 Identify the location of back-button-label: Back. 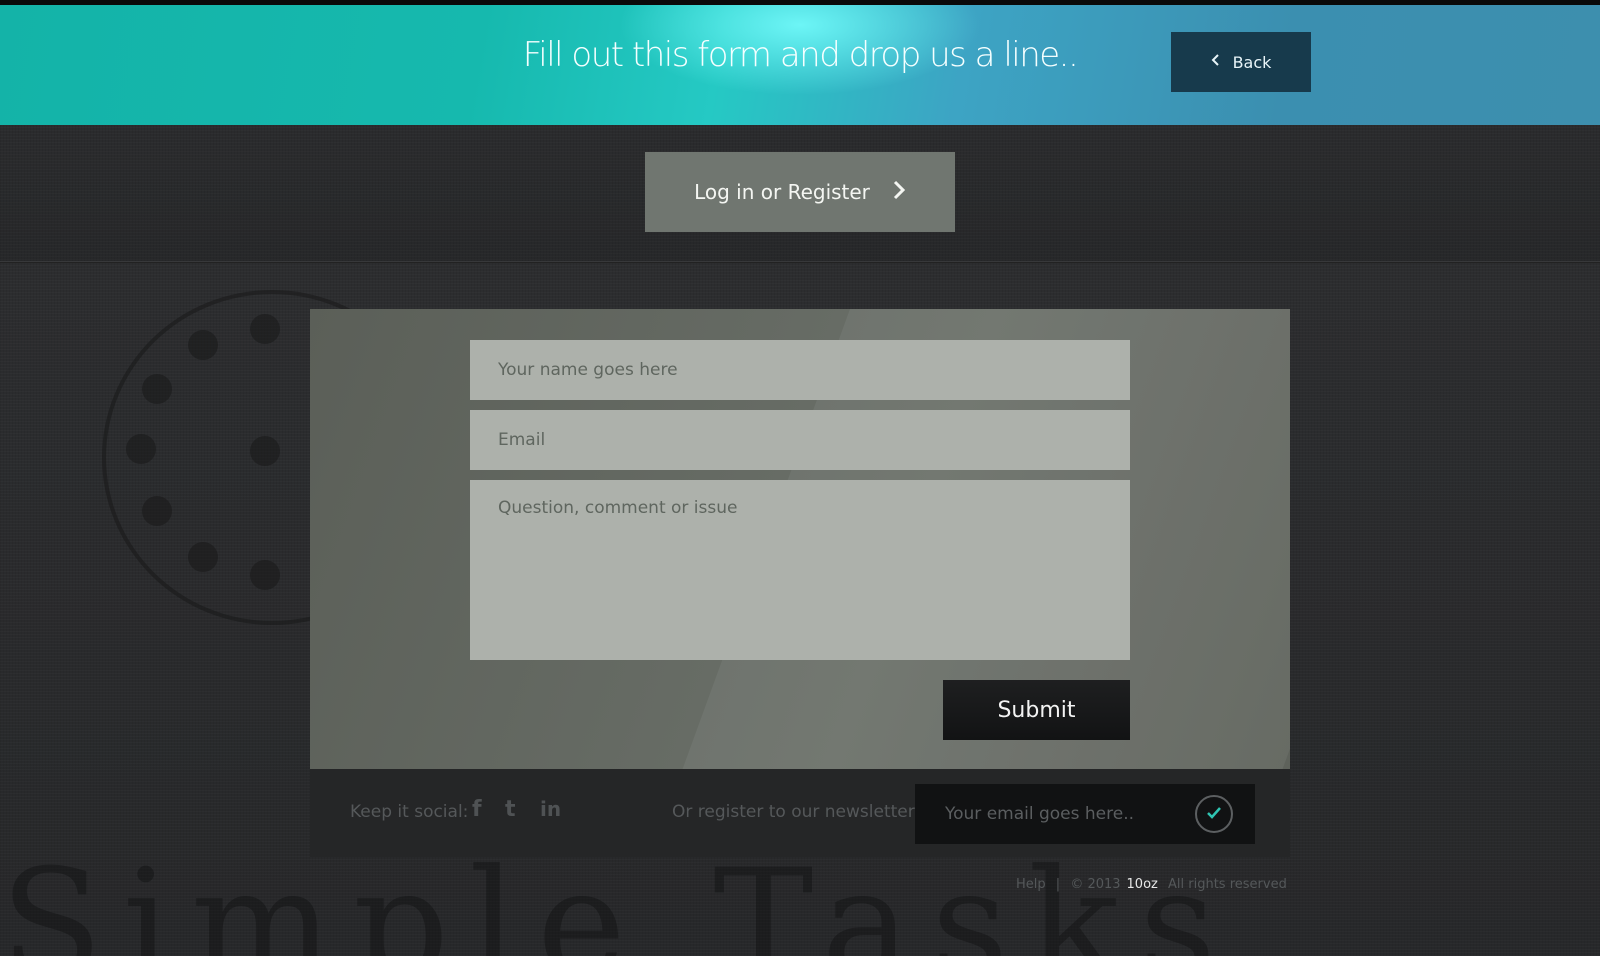
(1252, 62).